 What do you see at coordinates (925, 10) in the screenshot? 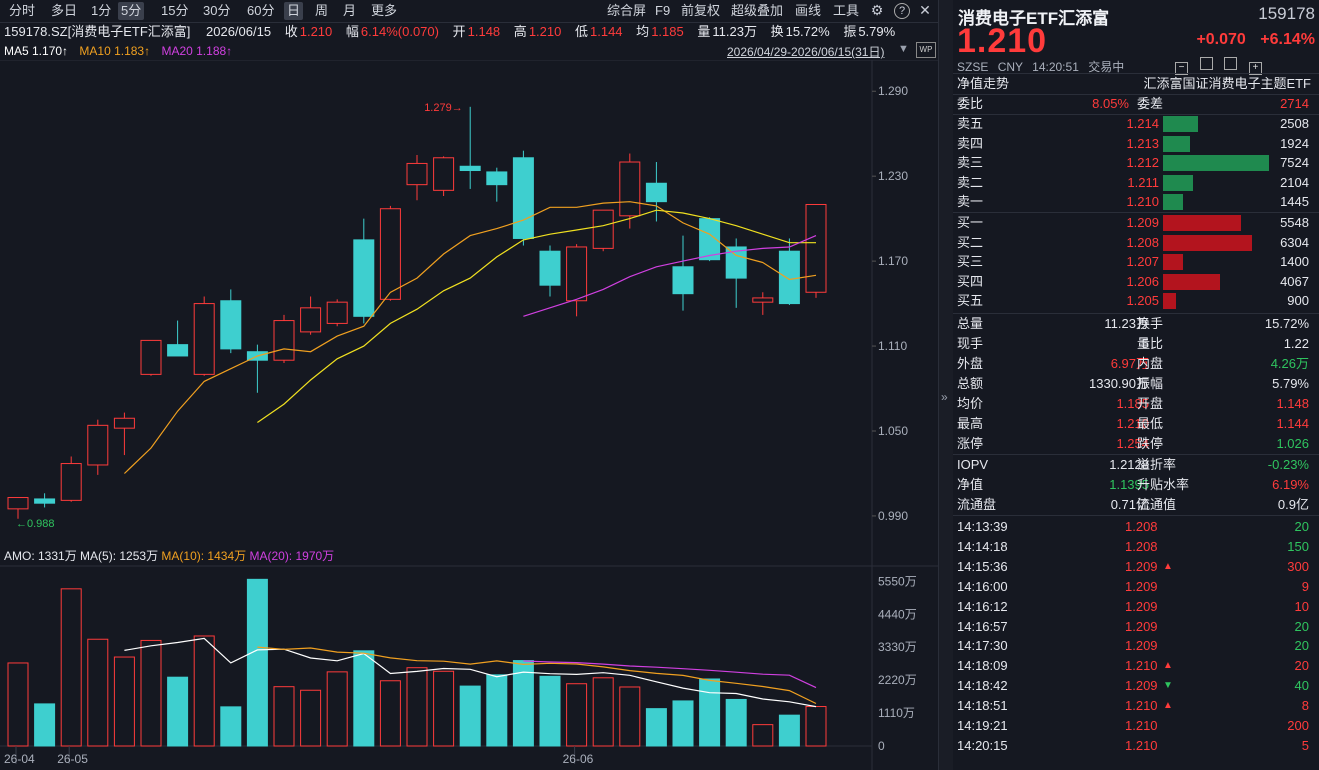
I see `close-icon: ✕` at bounding box center [925, 10].